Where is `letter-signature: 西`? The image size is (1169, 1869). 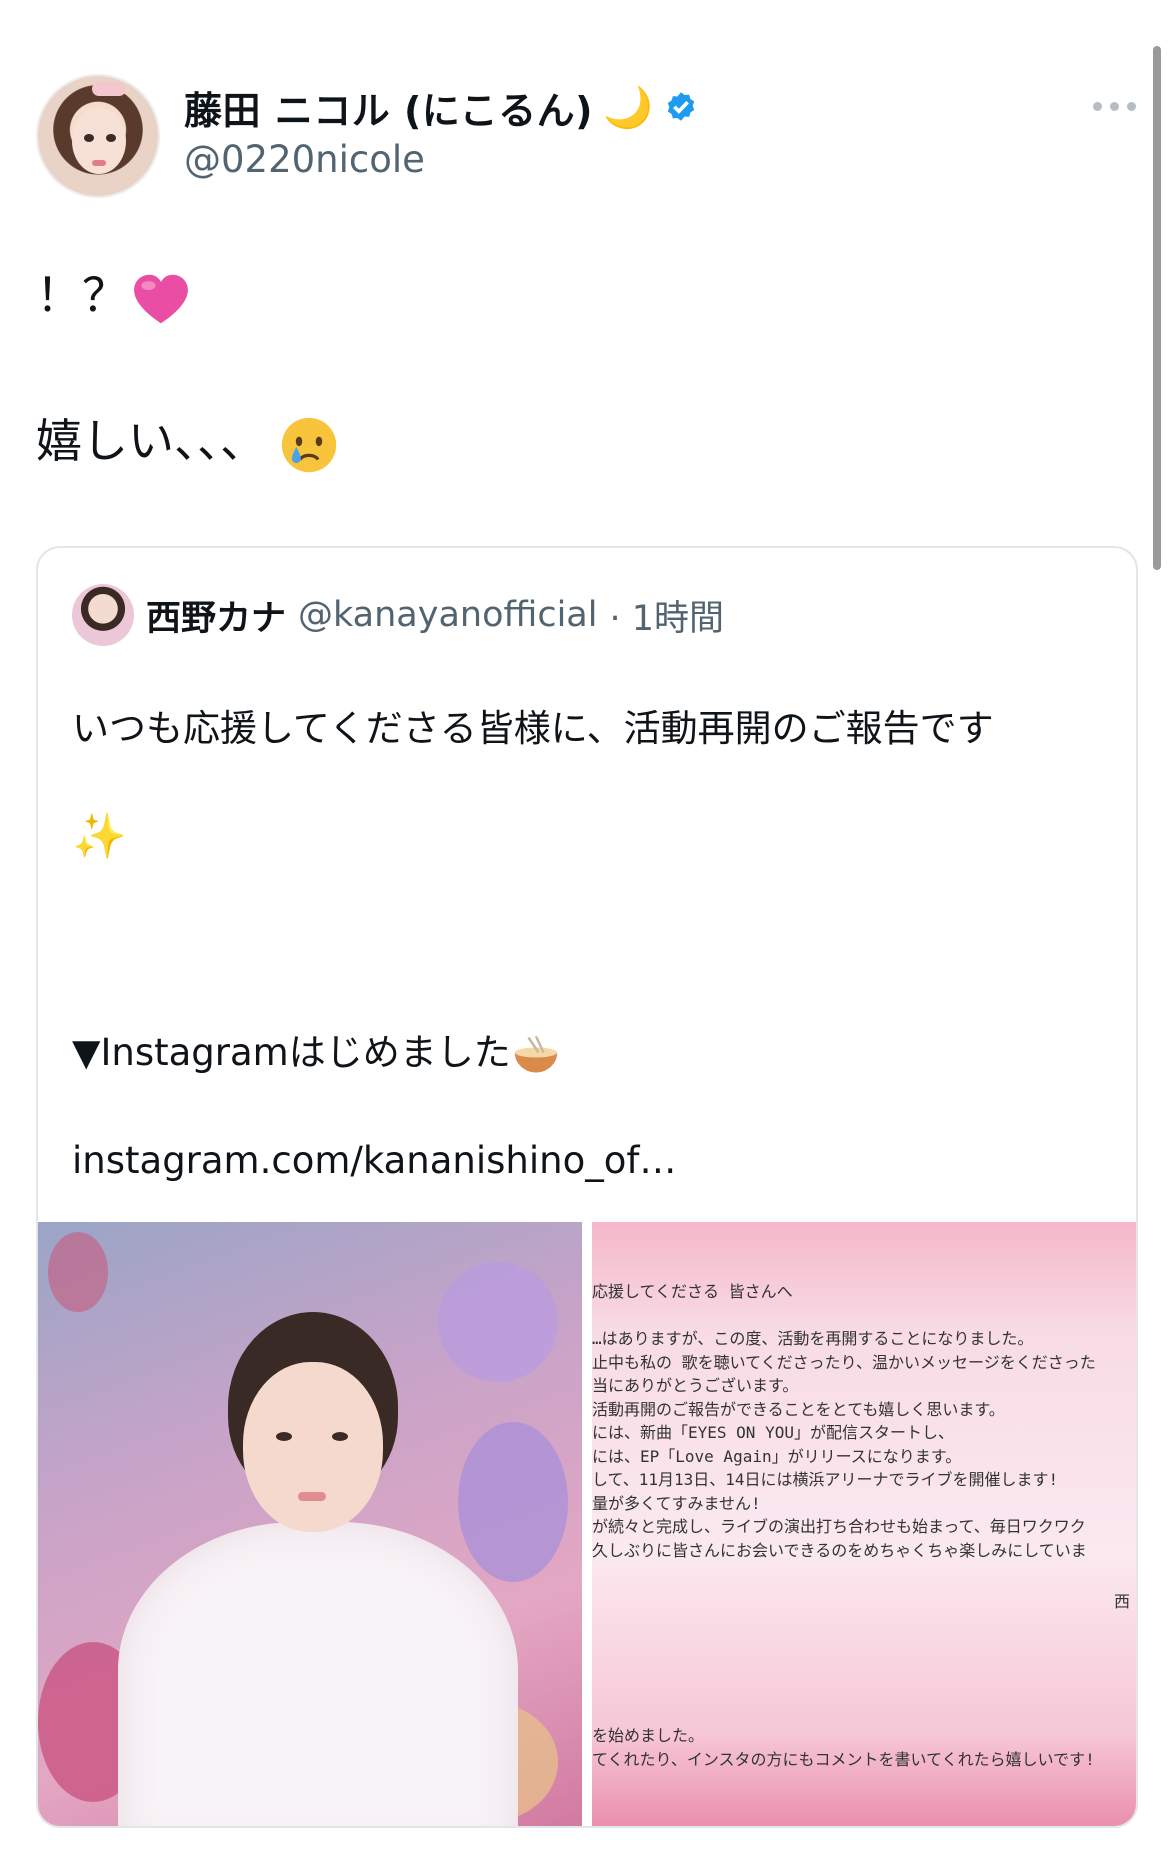
letter-signature: 西 is located at coordinates (1121, 1601).